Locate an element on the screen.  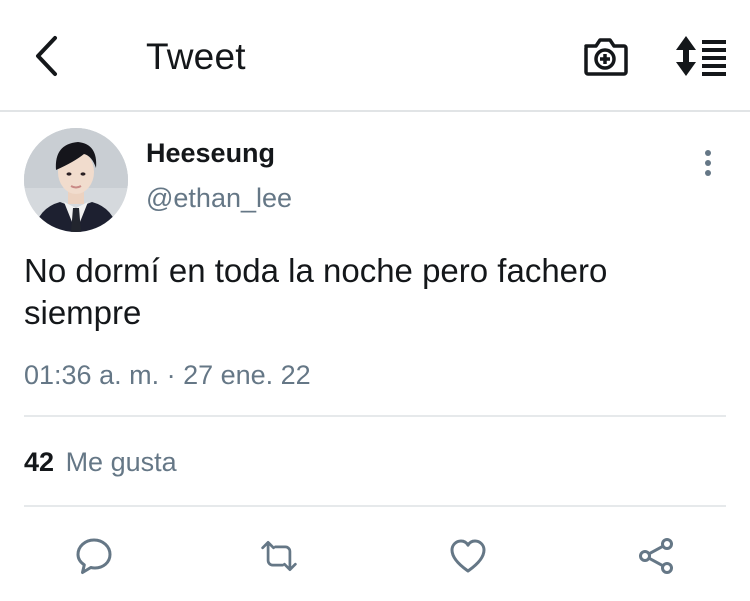
camera-plus-icon is located at coordinates (606, 57).